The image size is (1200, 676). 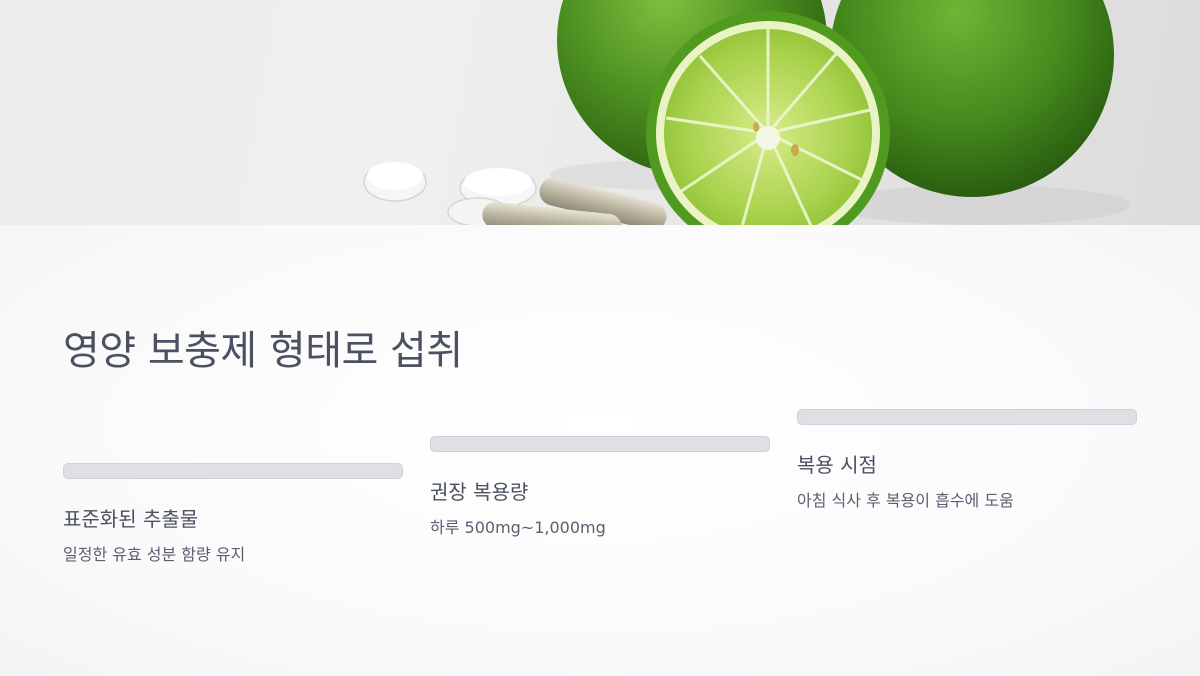 I want to click on card-description: 일정한 유효 성분 함량 유지, so click(x=154, y=554).